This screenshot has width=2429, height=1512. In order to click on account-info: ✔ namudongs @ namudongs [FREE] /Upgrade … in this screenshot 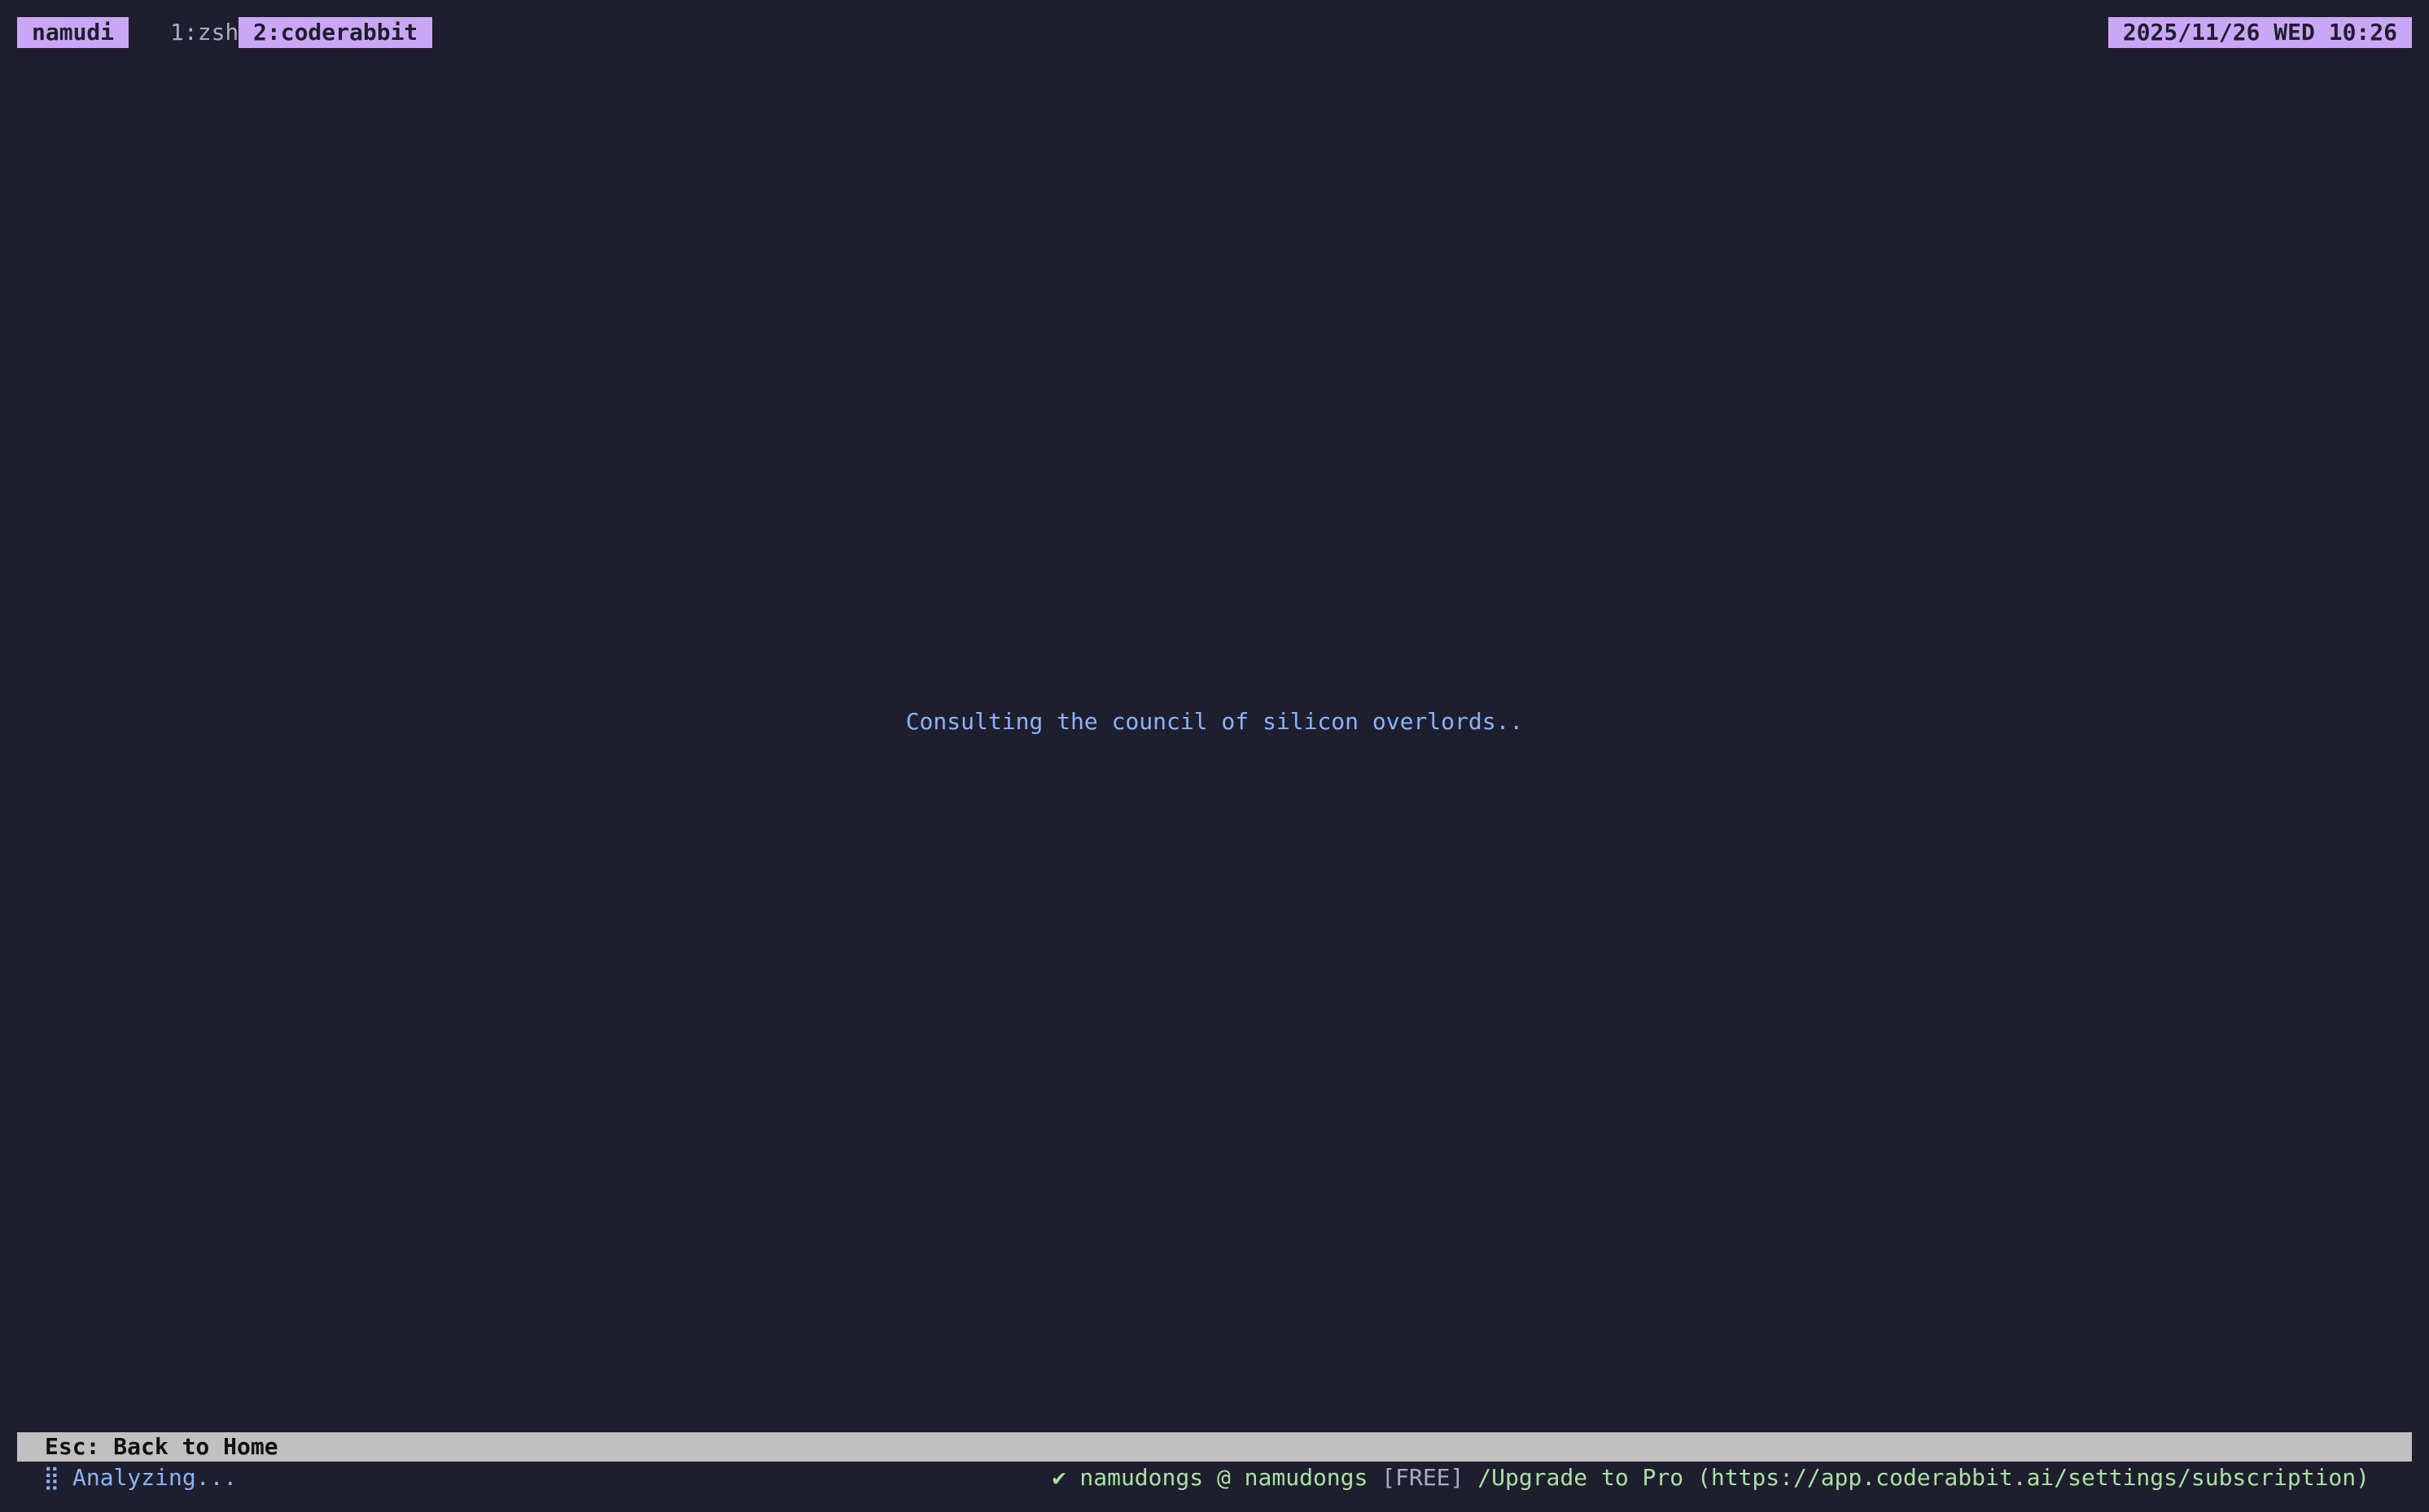, I will do `click(1711, 1477)`.